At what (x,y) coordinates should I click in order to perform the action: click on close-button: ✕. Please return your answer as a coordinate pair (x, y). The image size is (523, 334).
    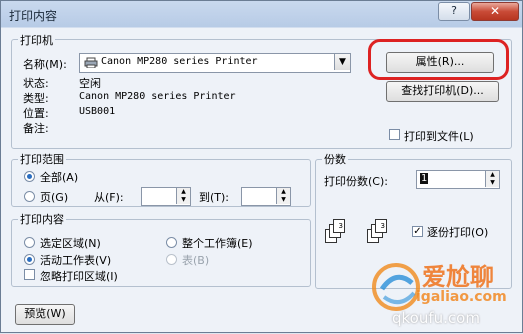
    Looking at the image, I should click on (495, 11).